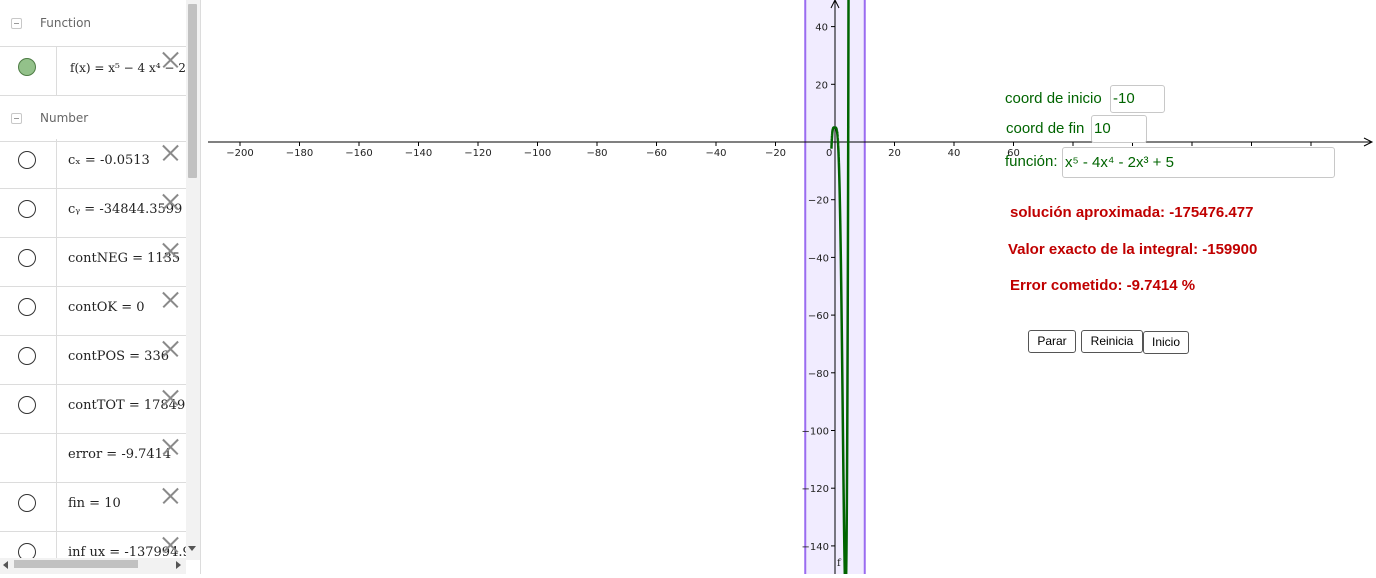 This screenshot has width=1376, height=578. I want to click on y-tick-label: −100, so click(815, 432).